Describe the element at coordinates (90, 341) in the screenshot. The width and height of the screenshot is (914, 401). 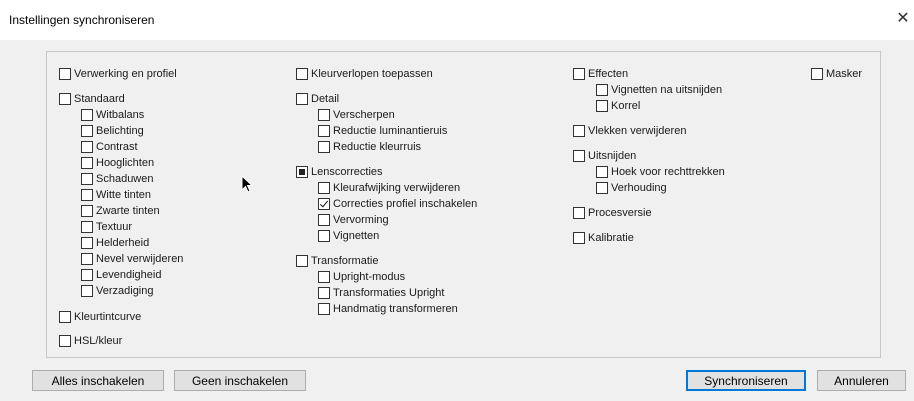
I see `checkbox-hsl-kleur: HSL/kleur` at that location.